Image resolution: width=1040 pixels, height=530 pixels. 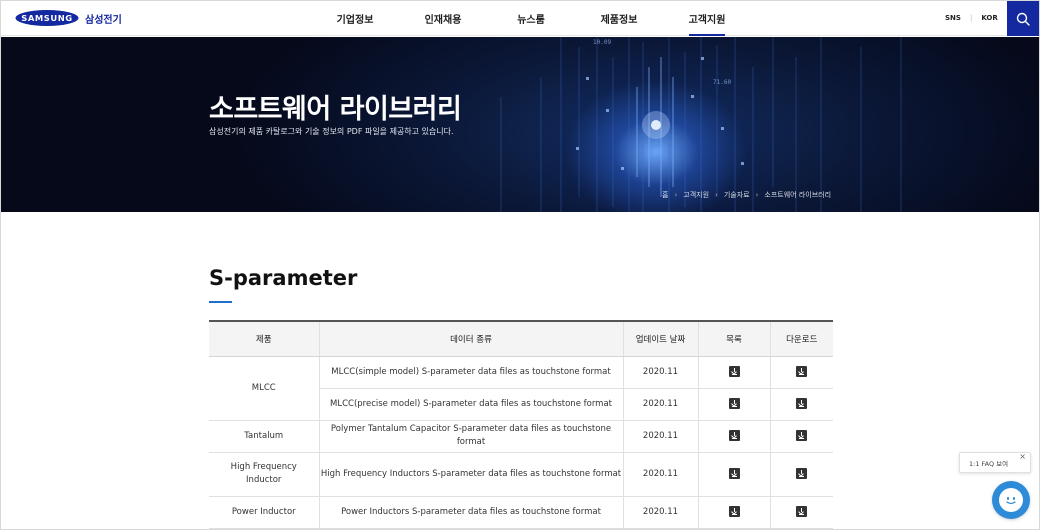 I want to click on samsung-logo: SAMSUNG 삼성전기, so click(x=68, y=18).